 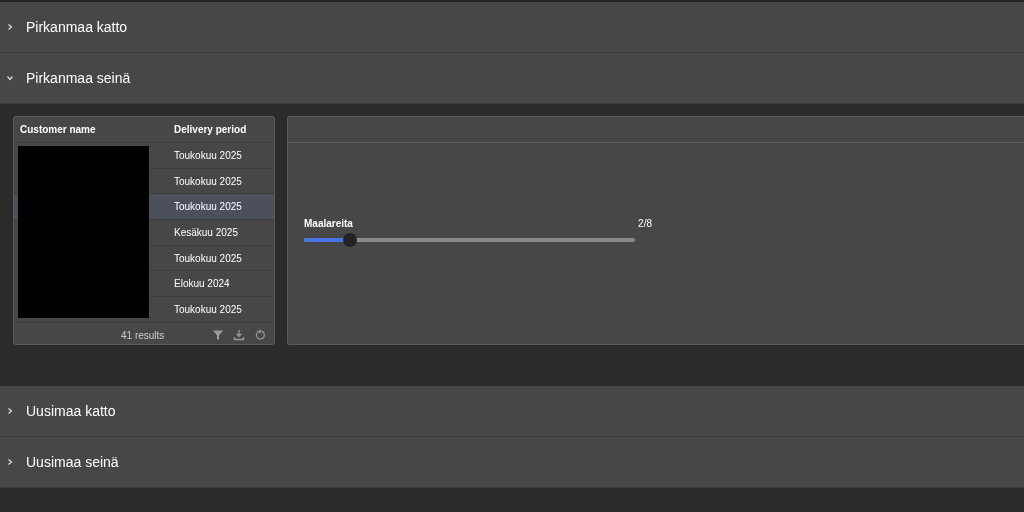 I want to click on section-title: Uusimaa seinä, so click(x=72, y=462).